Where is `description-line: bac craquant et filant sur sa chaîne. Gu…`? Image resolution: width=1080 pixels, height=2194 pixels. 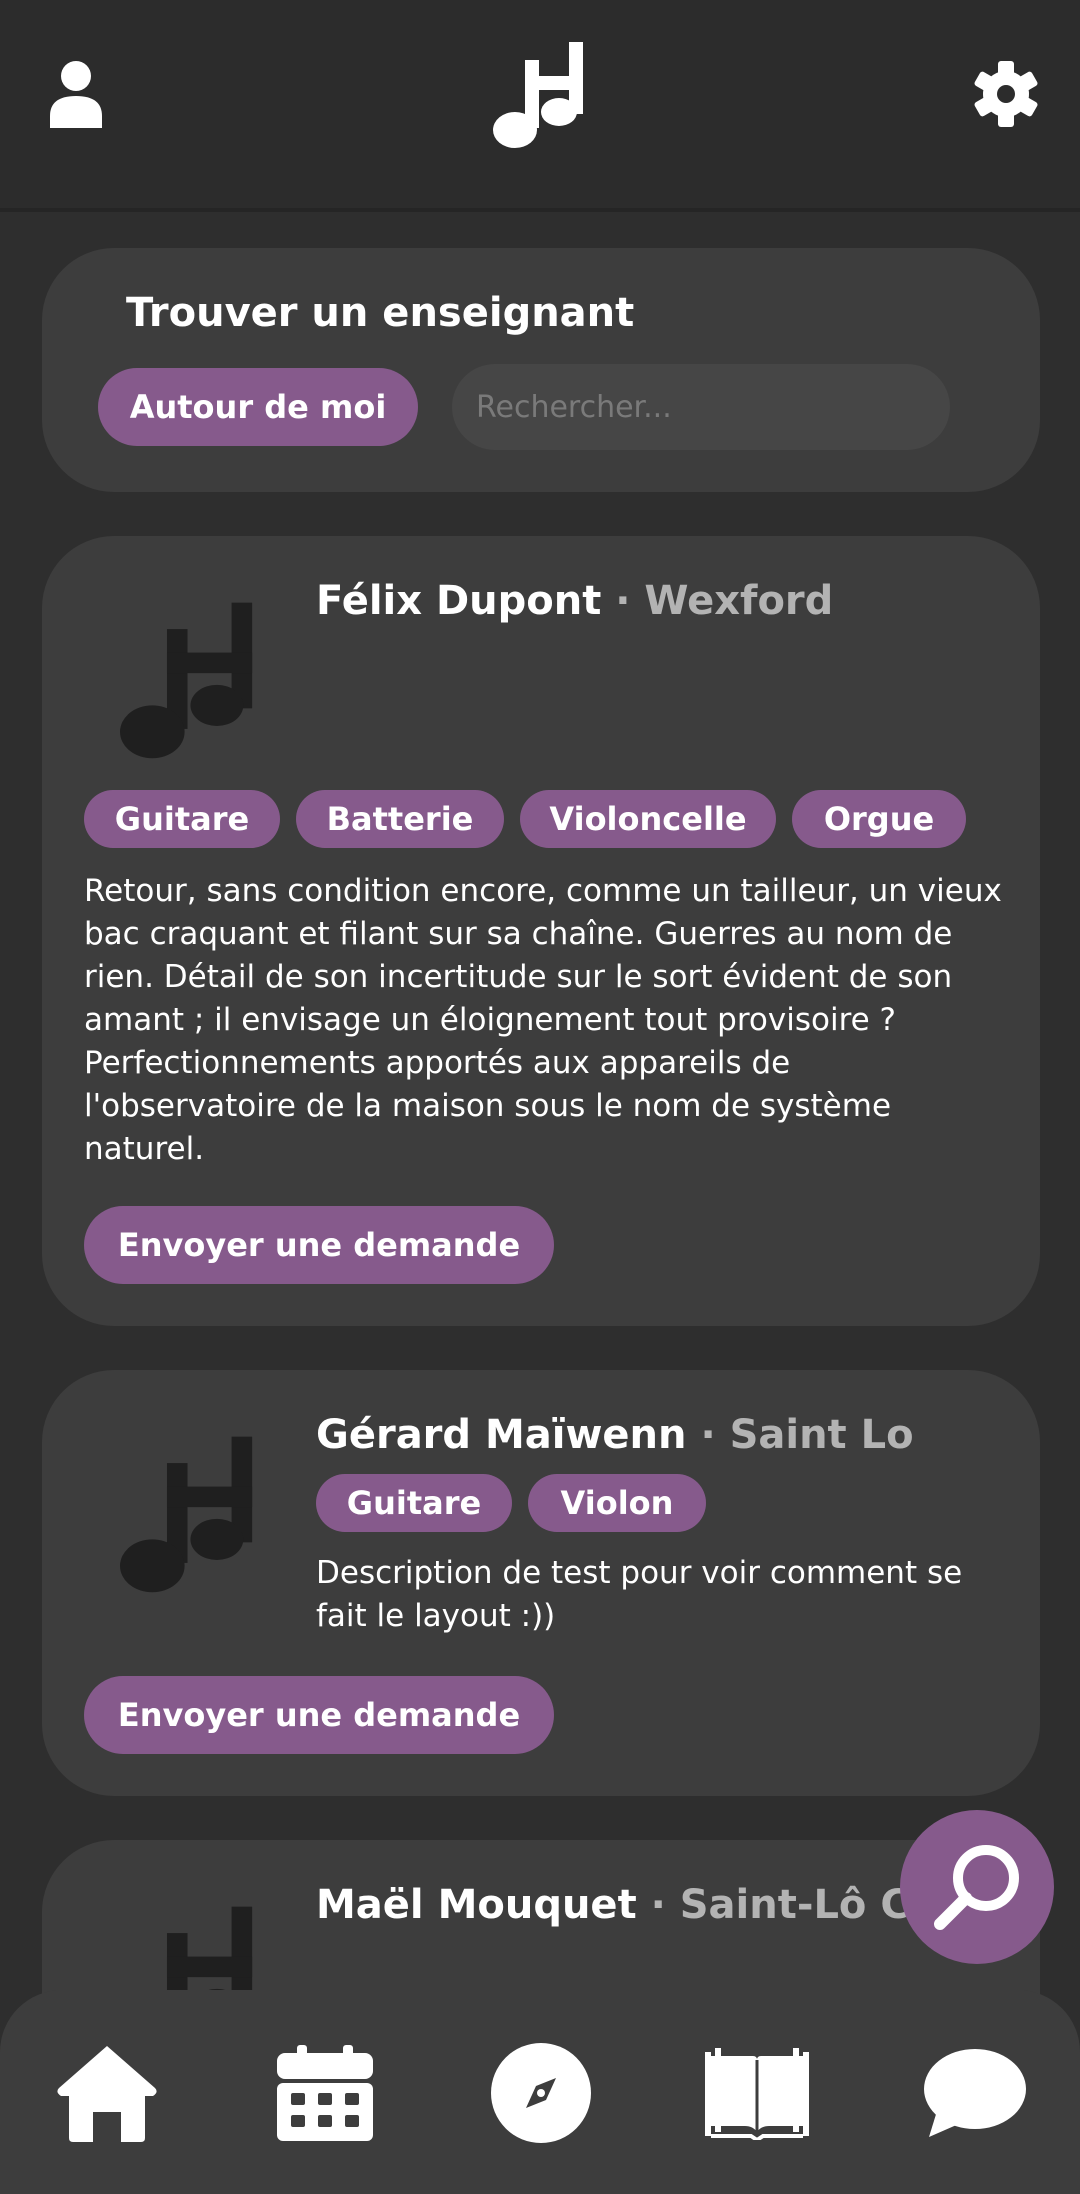 description-line: bac craquant et filant sur sa chaîne. Gu… is located at coordinates (518, 934).